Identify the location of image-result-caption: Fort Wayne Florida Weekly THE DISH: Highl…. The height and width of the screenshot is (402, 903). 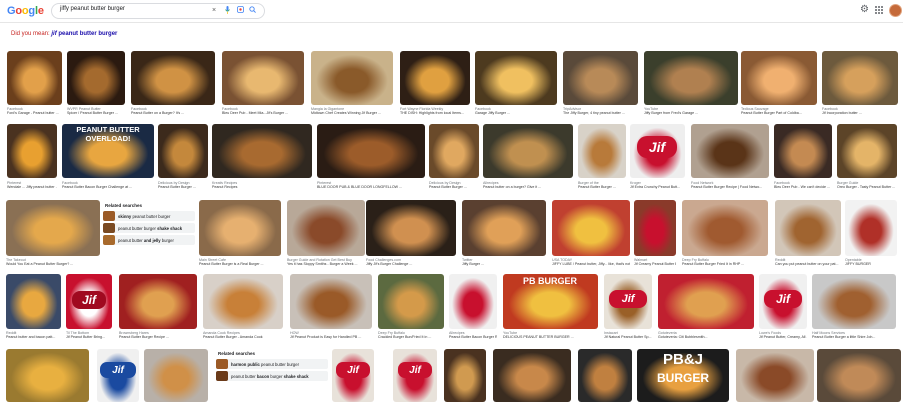
(435, 111).